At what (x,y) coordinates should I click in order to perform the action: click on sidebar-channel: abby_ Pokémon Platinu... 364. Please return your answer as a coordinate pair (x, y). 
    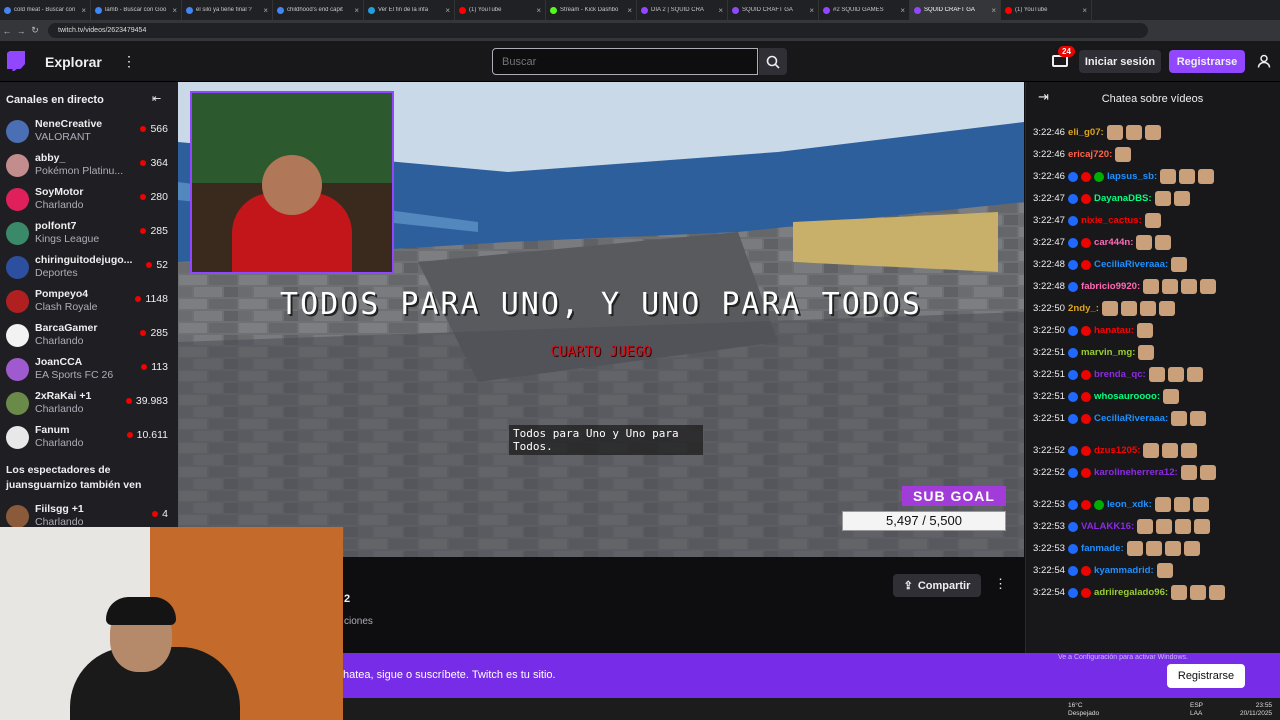
    Looking at the image, I should click on (89, 166).